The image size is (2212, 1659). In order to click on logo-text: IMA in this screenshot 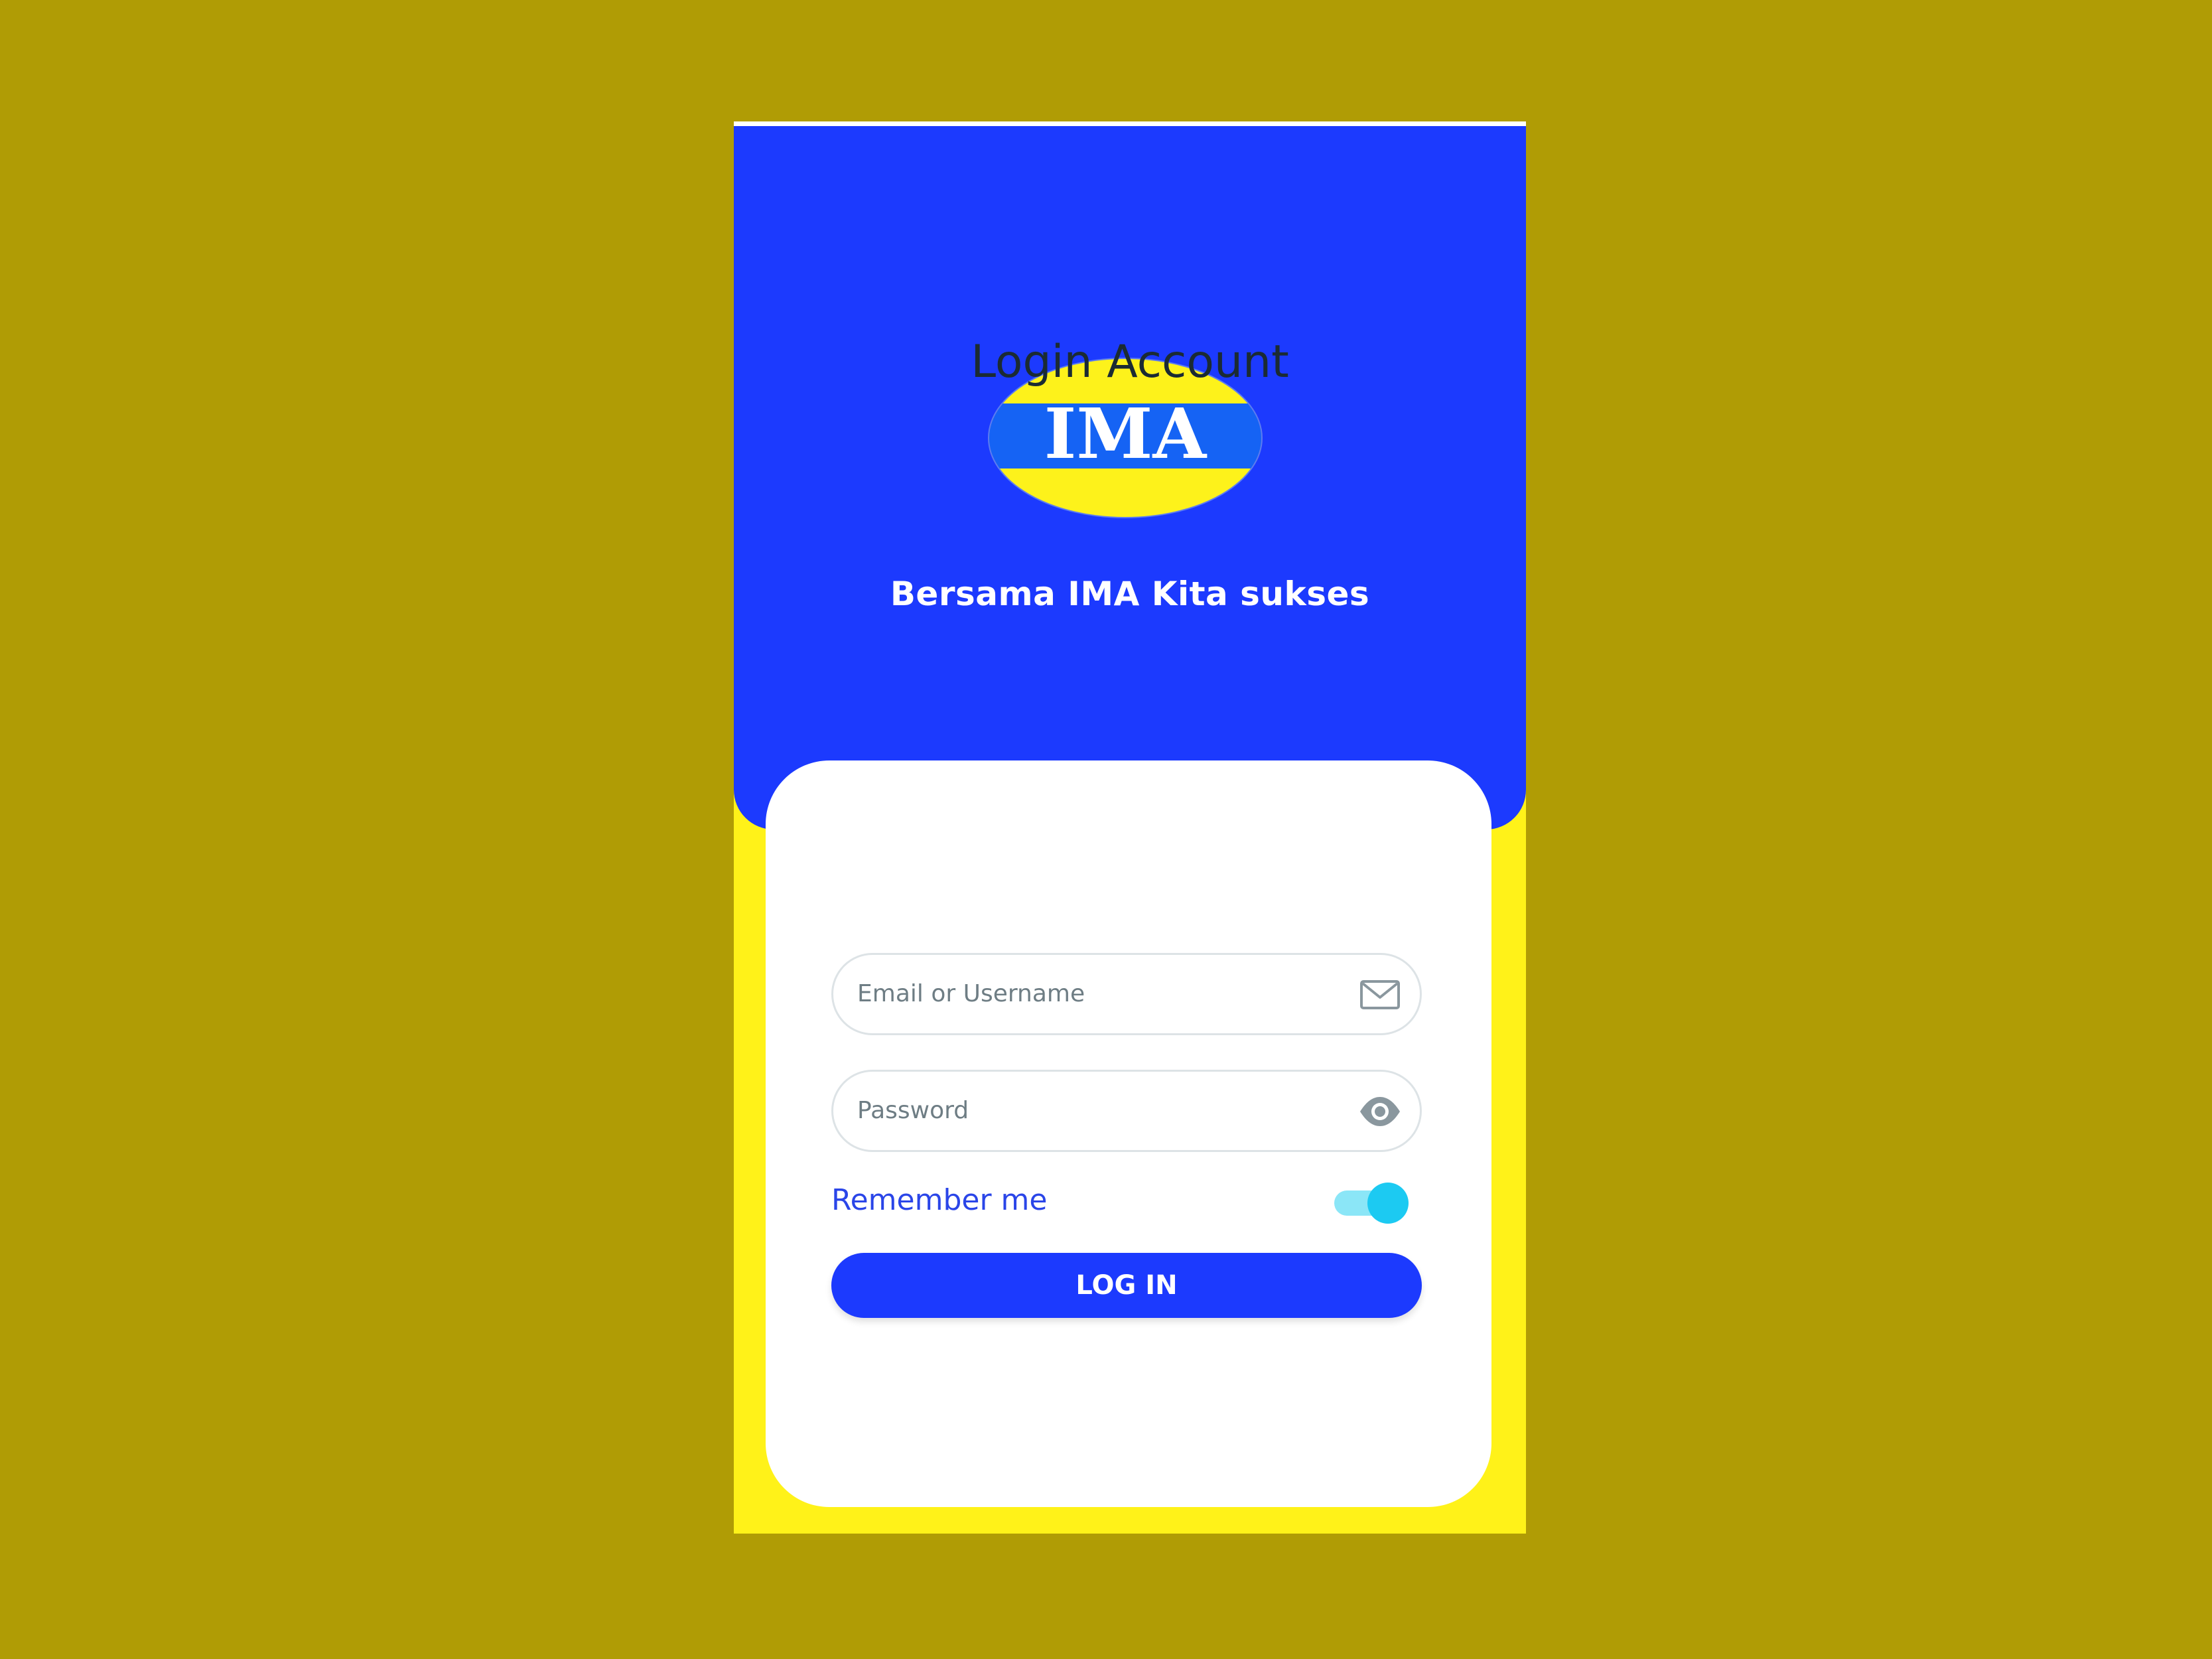, I will do `click(1126, 433)`.